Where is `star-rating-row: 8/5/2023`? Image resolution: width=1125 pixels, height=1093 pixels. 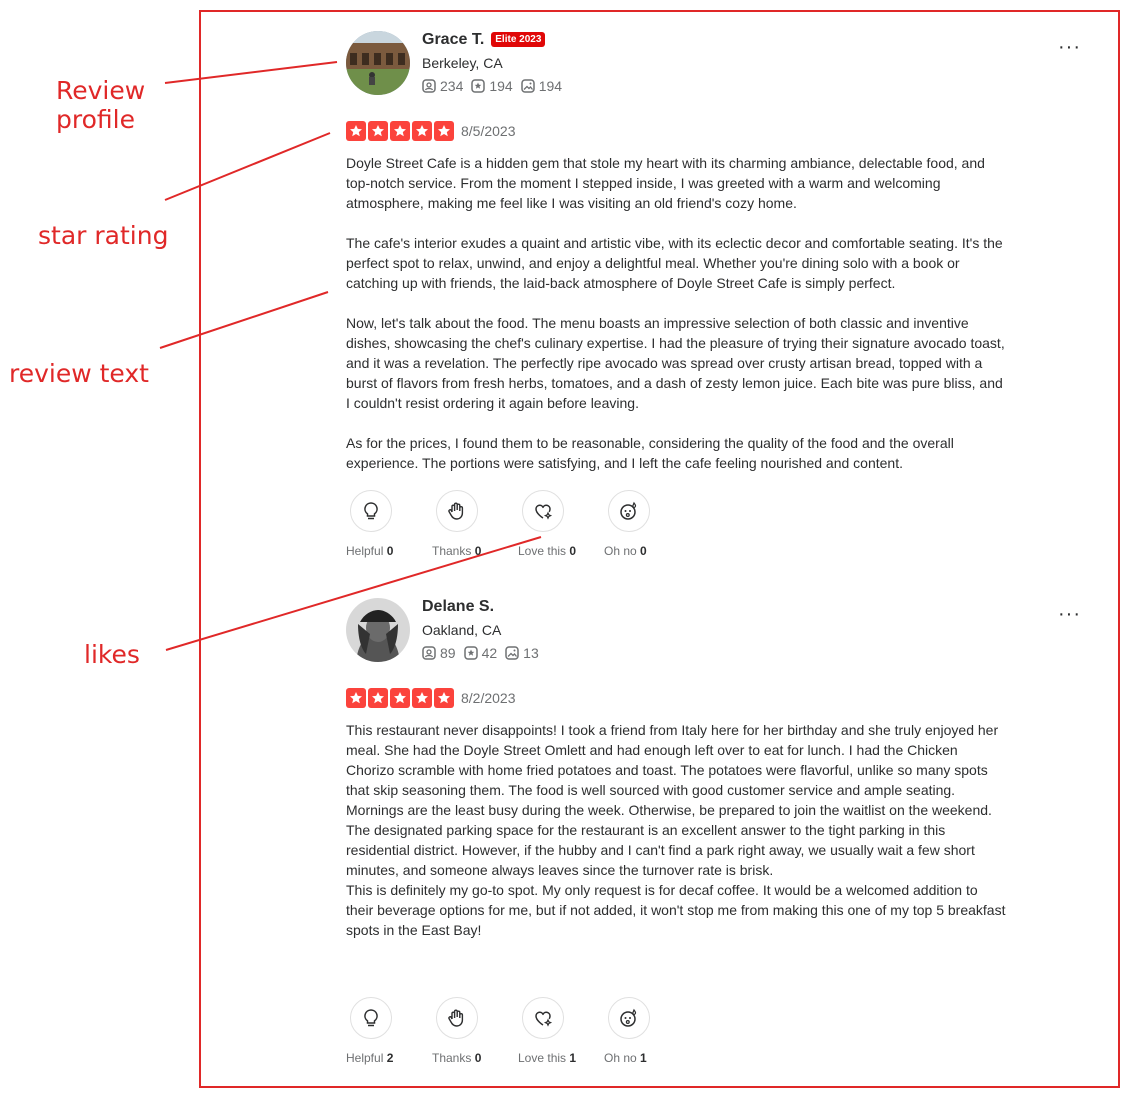 star-rating-row: 8/5/2023 is located at coordinates (431, 131).